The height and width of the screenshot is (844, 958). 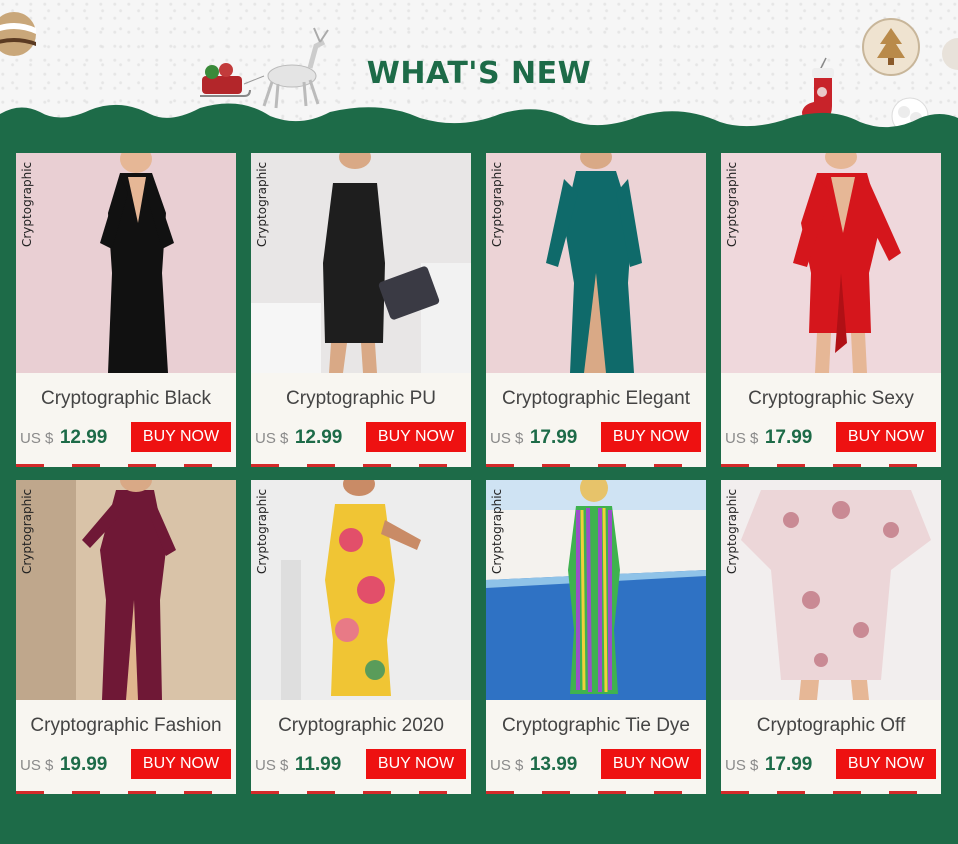 I want to click on product-name: Cryptographic Off, so click(x=831, y=726).